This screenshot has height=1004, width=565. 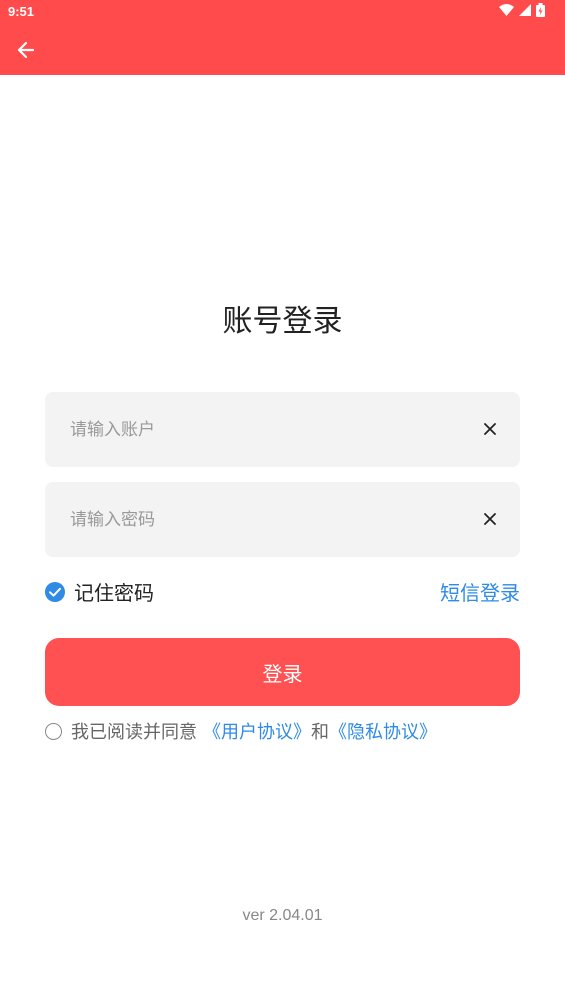 I want to click on login-button: 登录, so click(x=282, y=672).